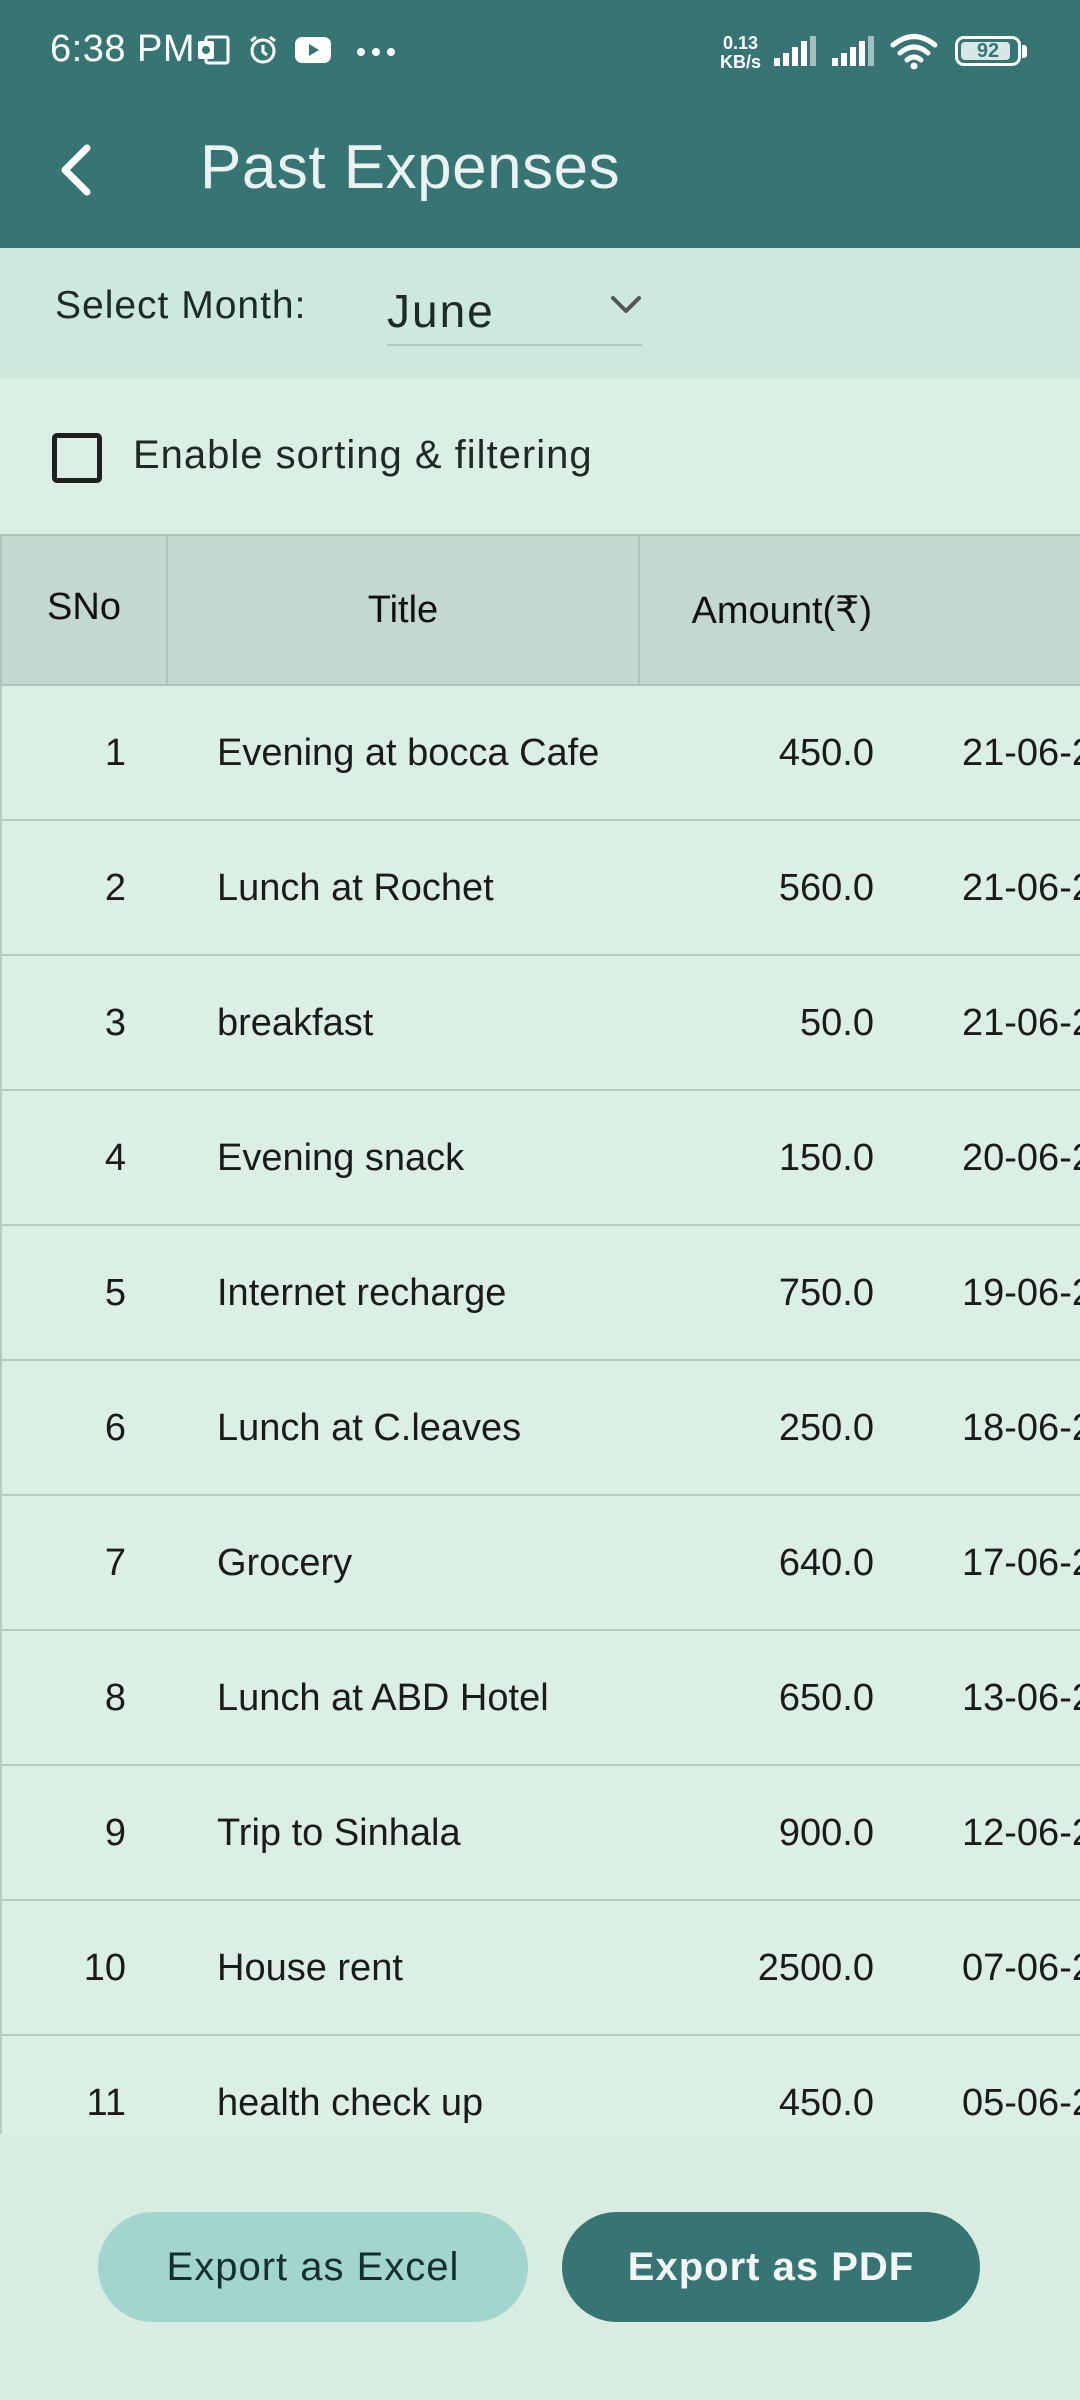 This screenshot has height=2400, width=1080. Describe the element at coordinates (815, 1968) in the screenshot. I see `cell-amount: 2500.0` at that location.